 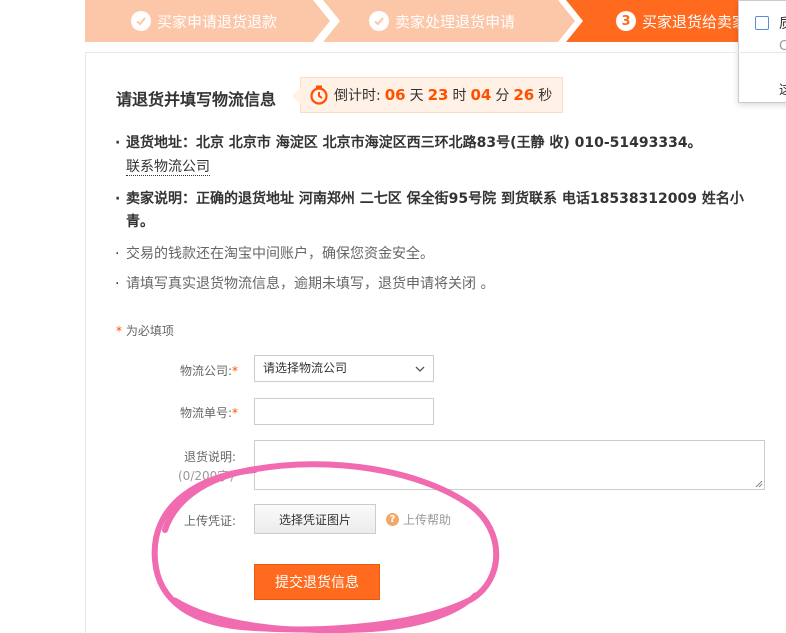 I want to click on countdown-days: 06, so click(x=395, y=95).